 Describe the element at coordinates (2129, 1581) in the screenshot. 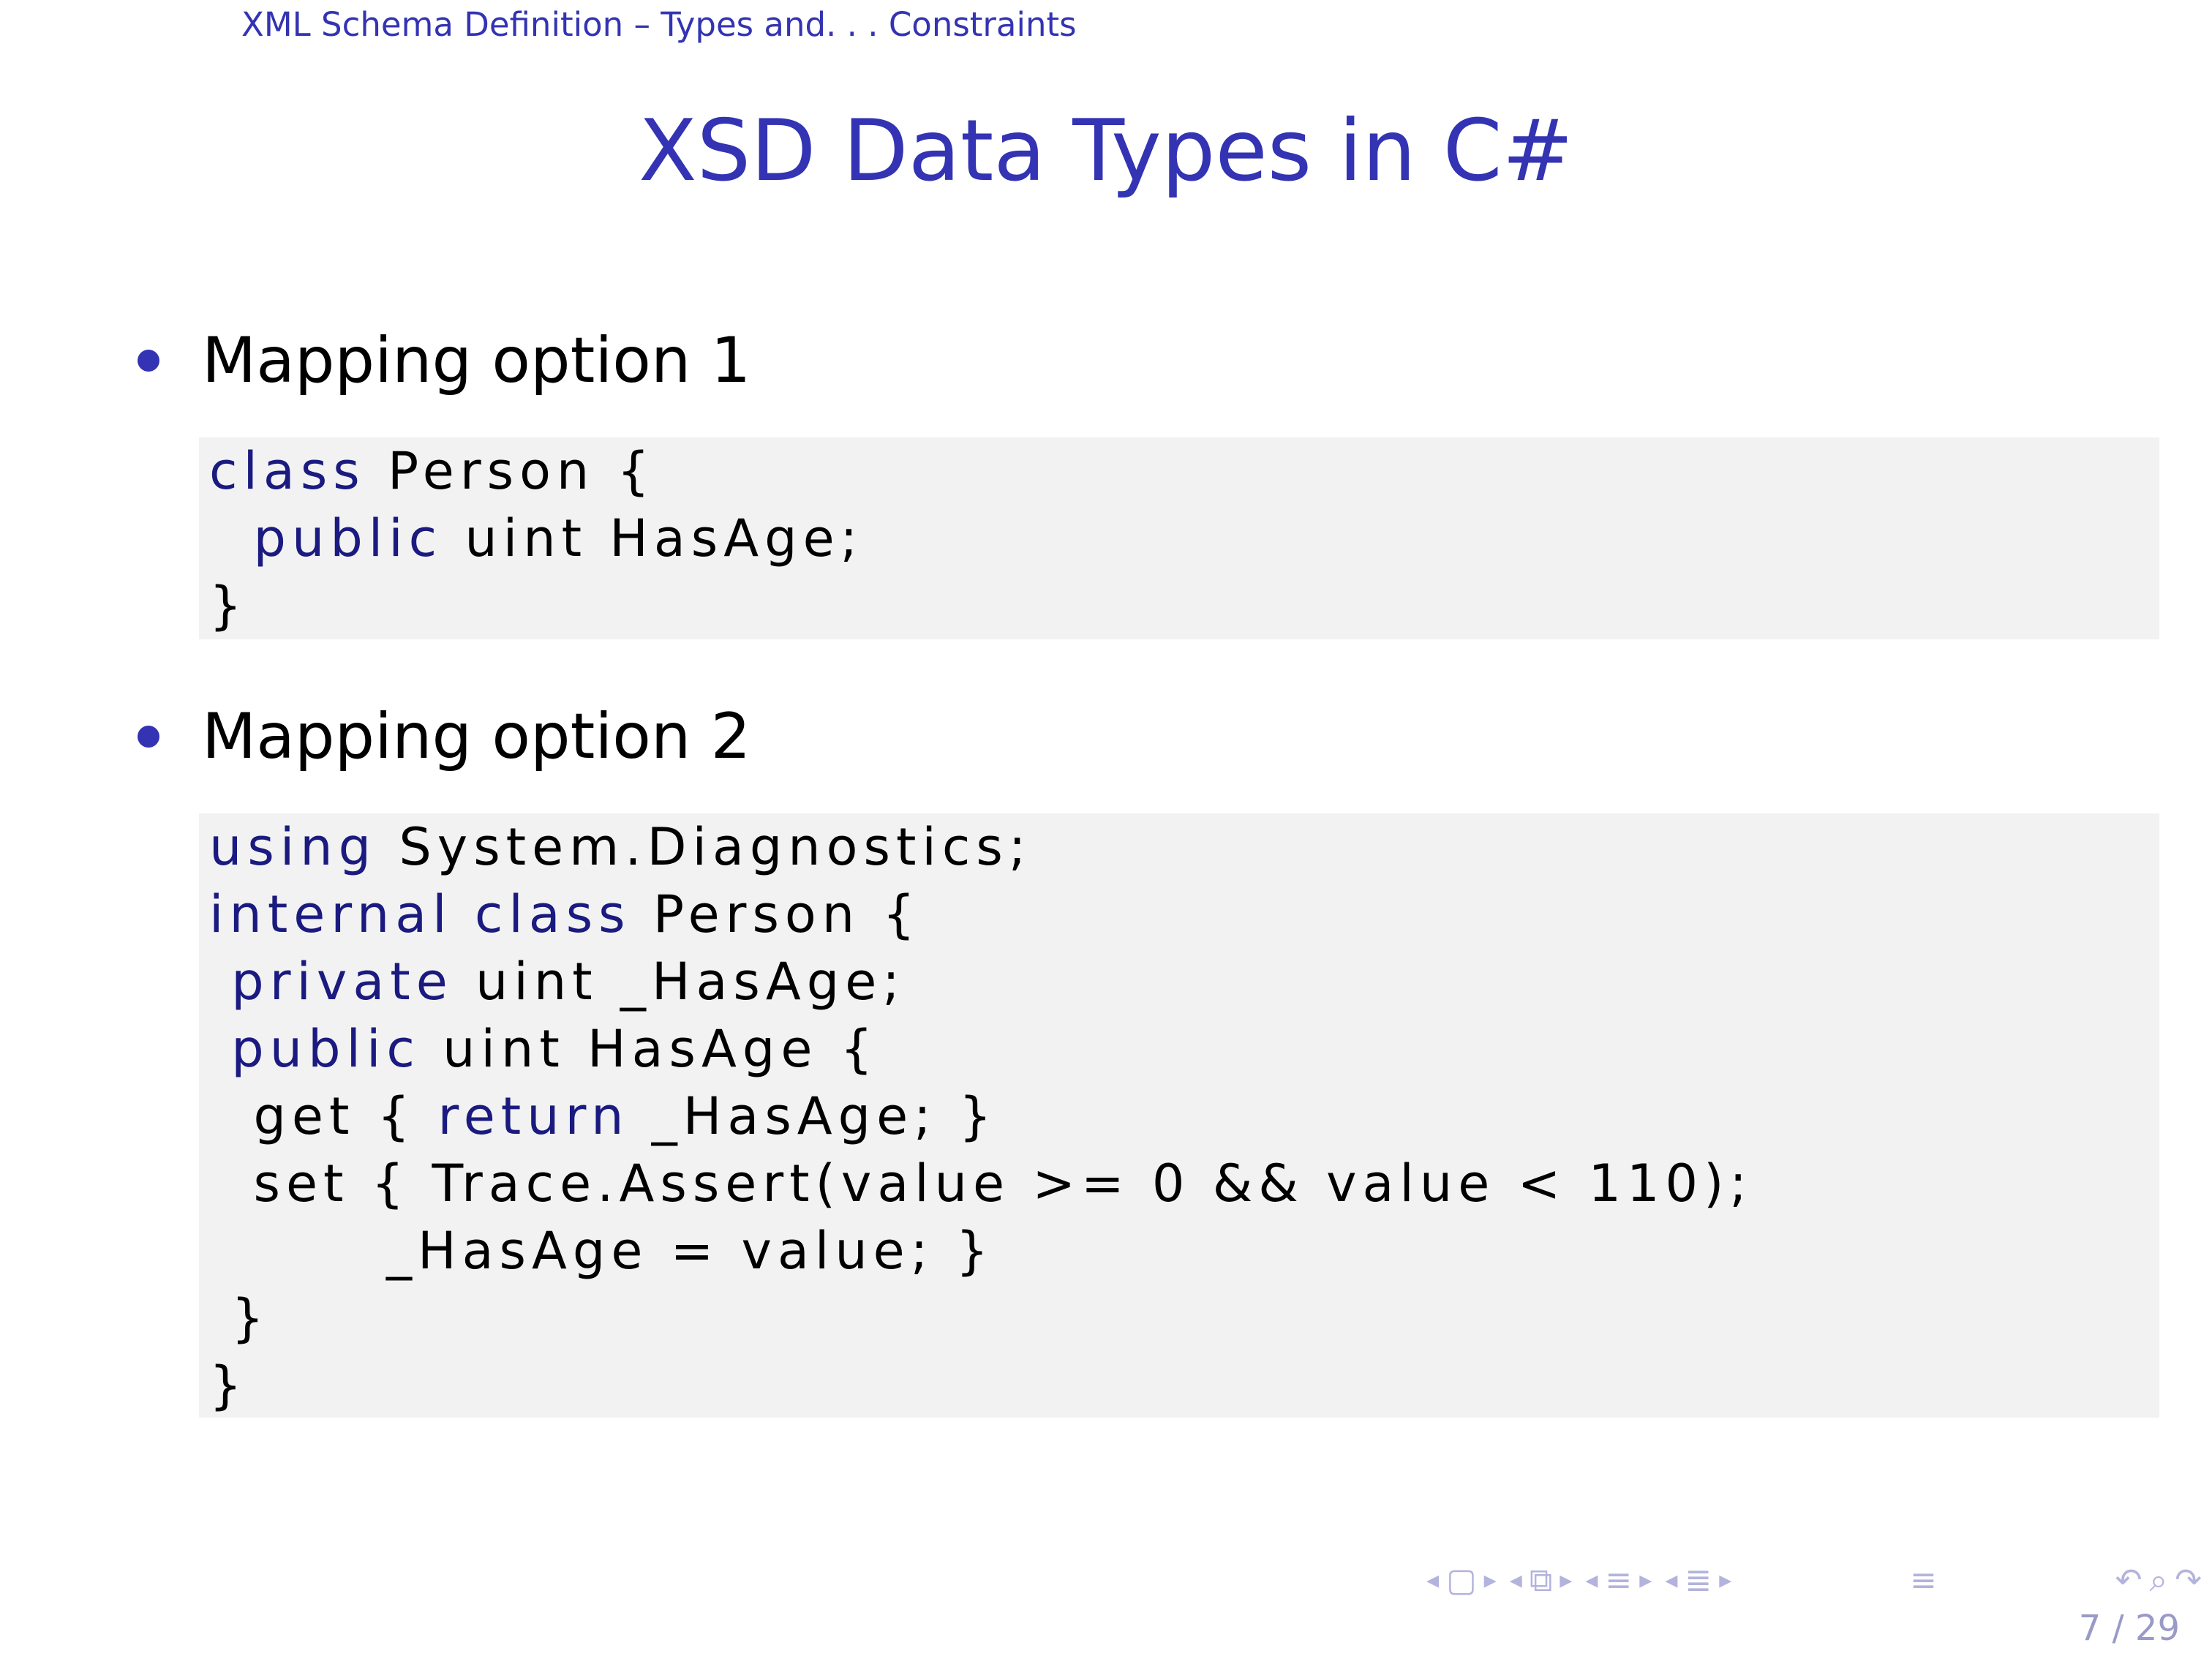

I see `back-icon: ↶` at that location.